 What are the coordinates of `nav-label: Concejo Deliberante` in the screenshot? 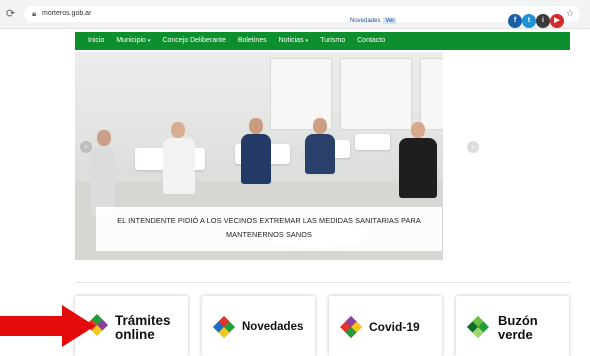 It's located at (194, 40).